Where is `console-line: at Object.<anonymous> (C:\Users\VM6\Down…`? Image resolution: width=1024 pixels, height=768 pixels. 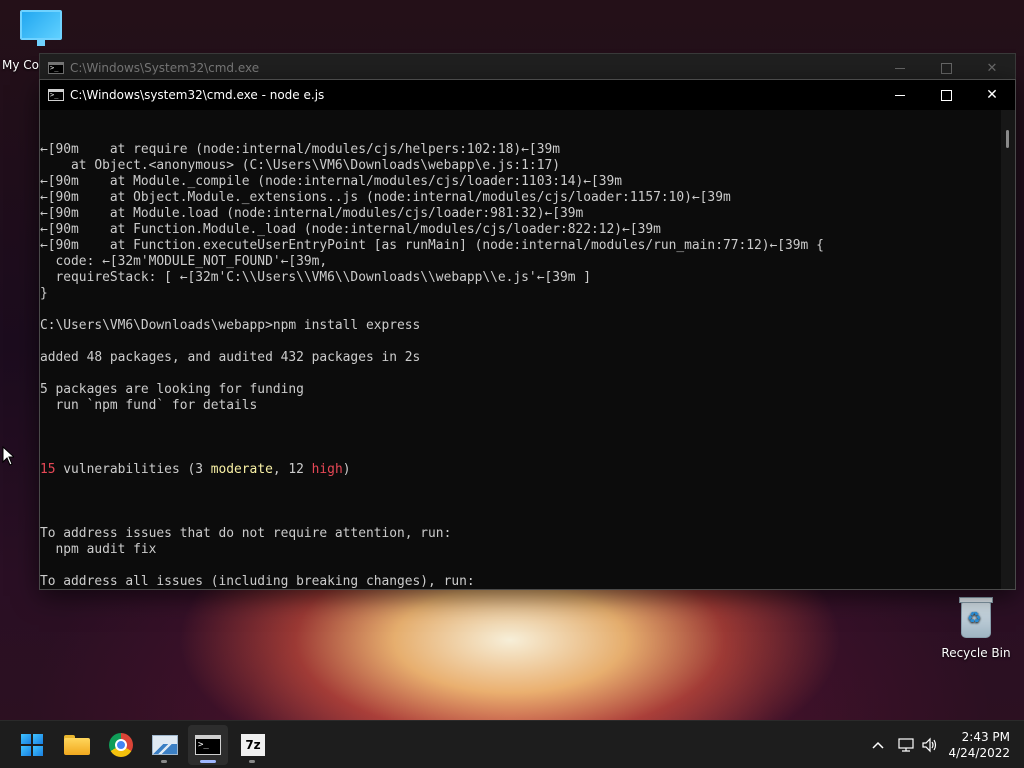
console-line: at Object.<anonymous> (C:\Users\VM6\Down… is located at coordinates (300, 165).